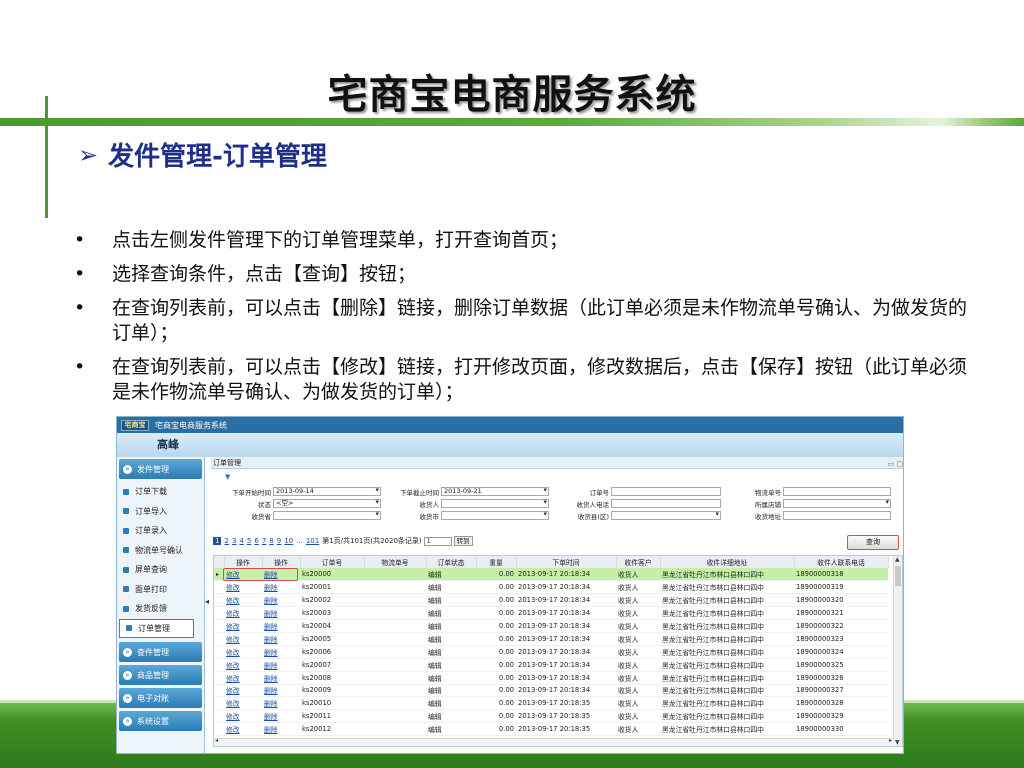 This screenshot has width=1024, height=768. I want to click on page-link: 4, so click(241, 541).